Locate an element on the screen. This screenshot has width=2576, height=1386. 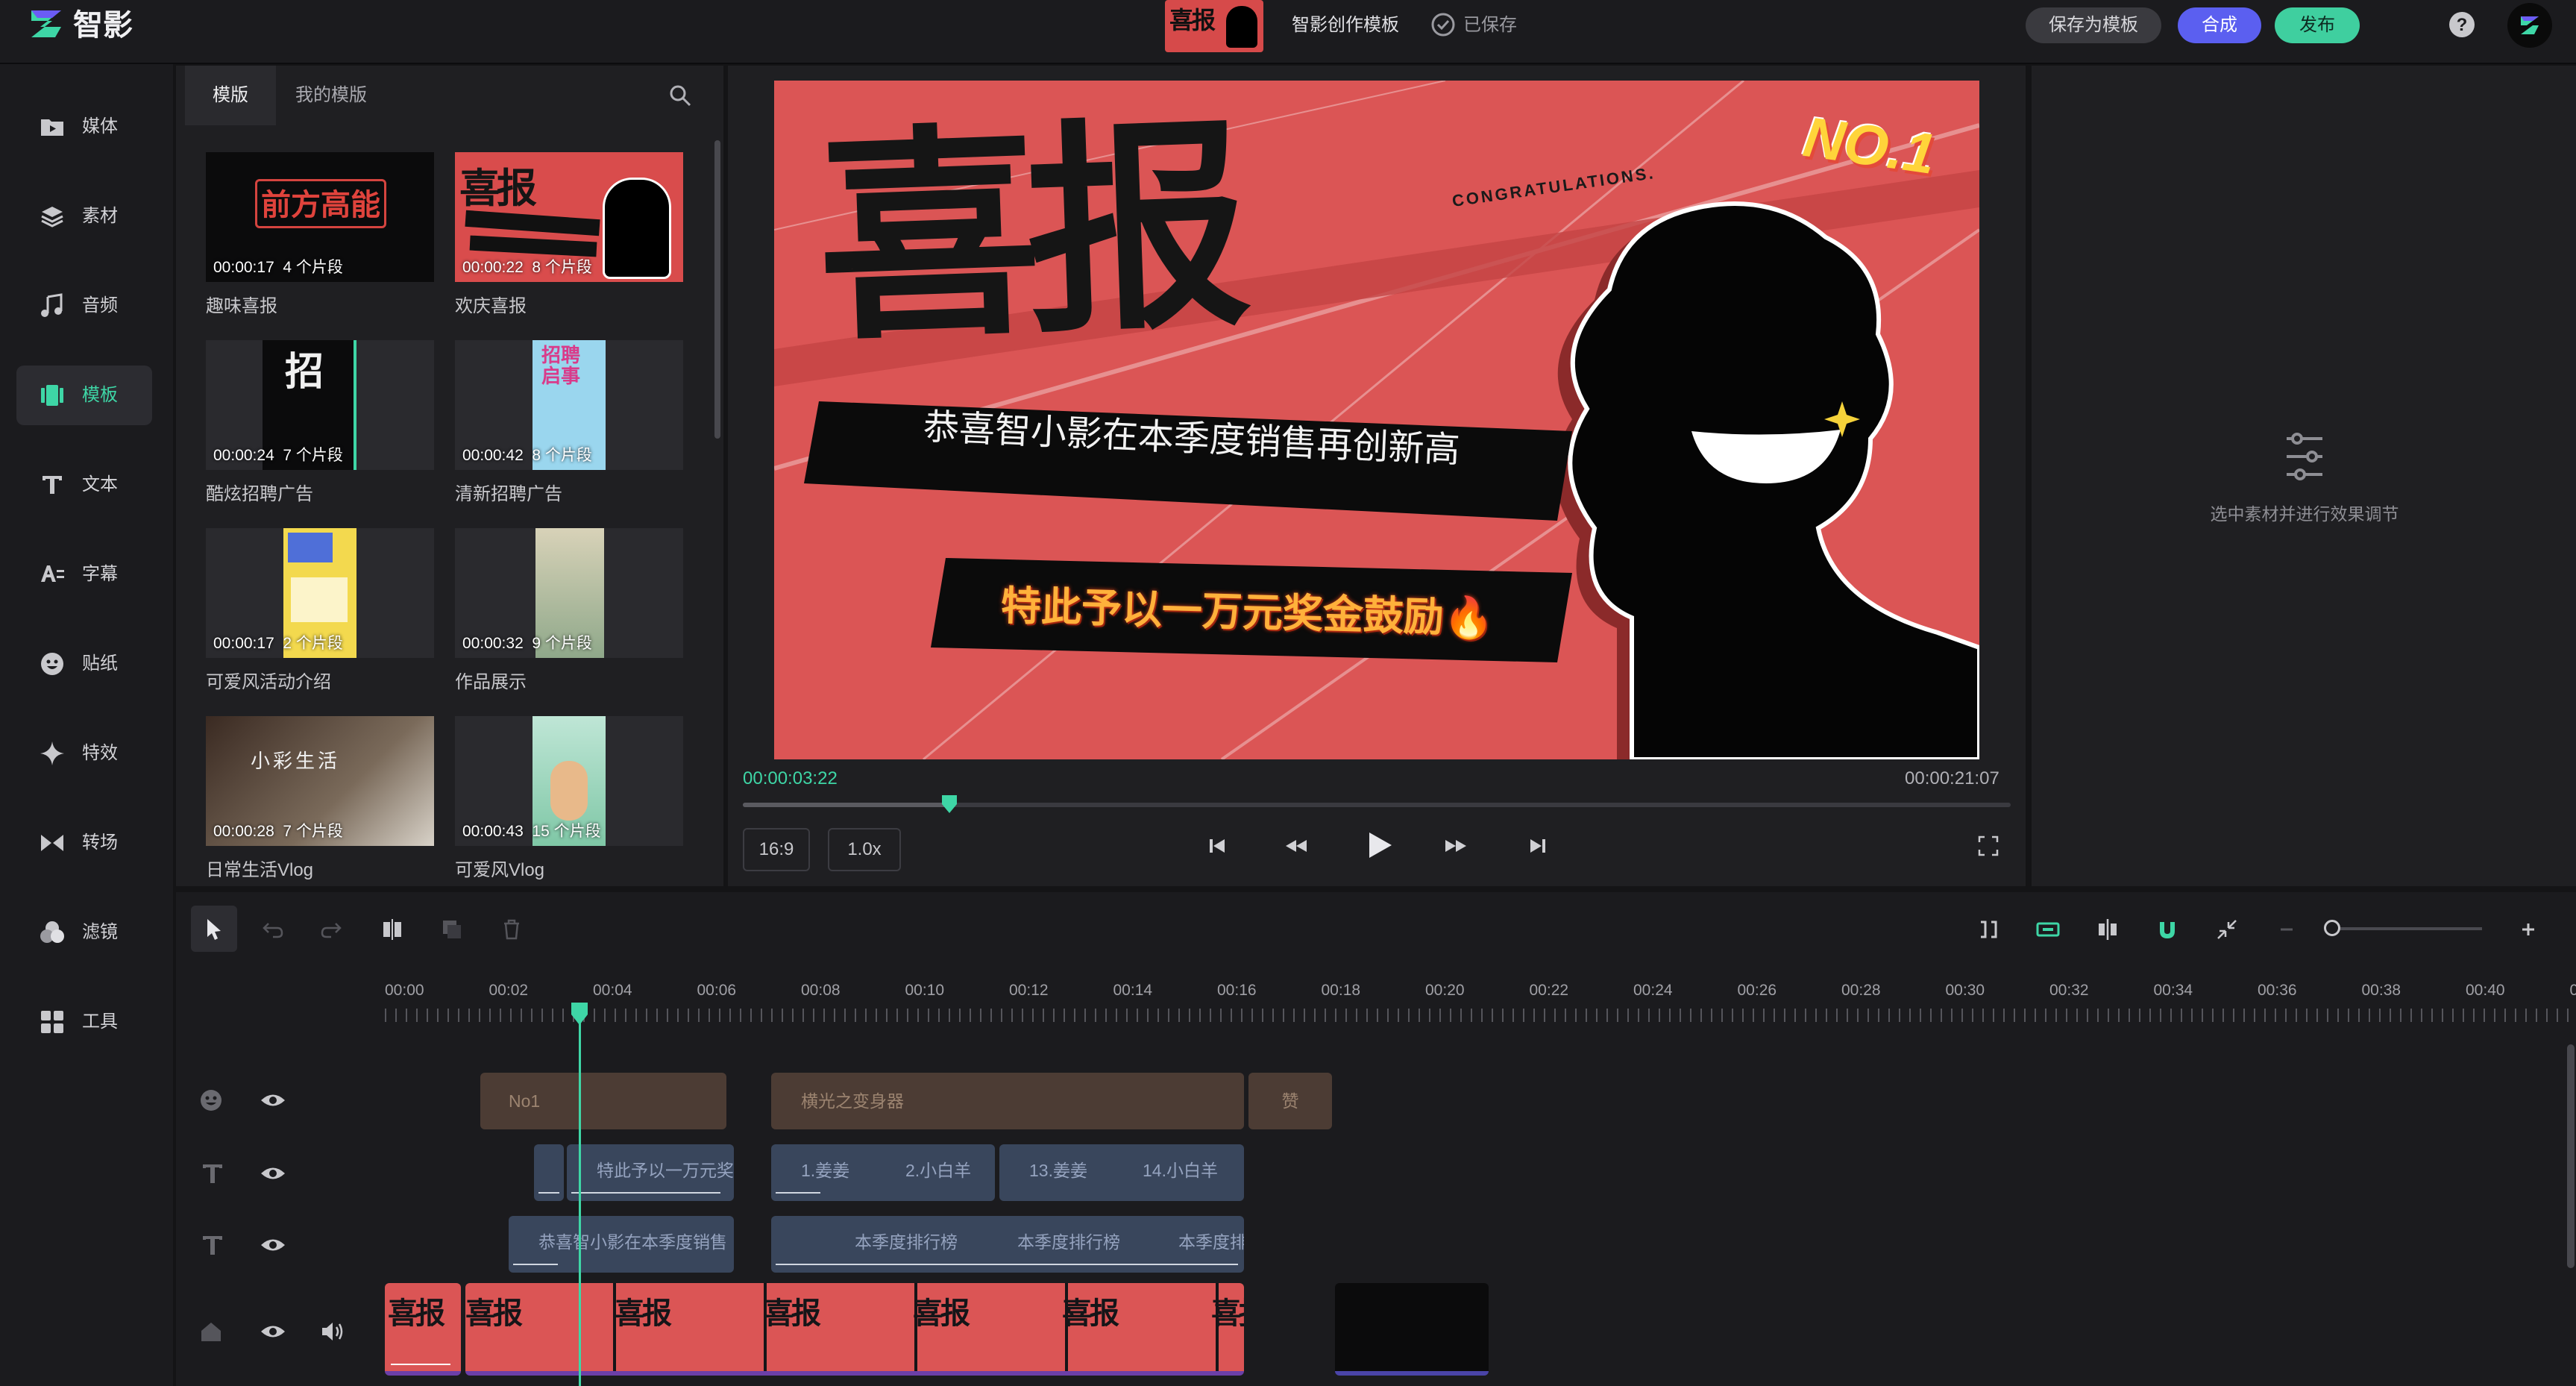
zoom-slider-handle is located at coordinates (2332, 928).